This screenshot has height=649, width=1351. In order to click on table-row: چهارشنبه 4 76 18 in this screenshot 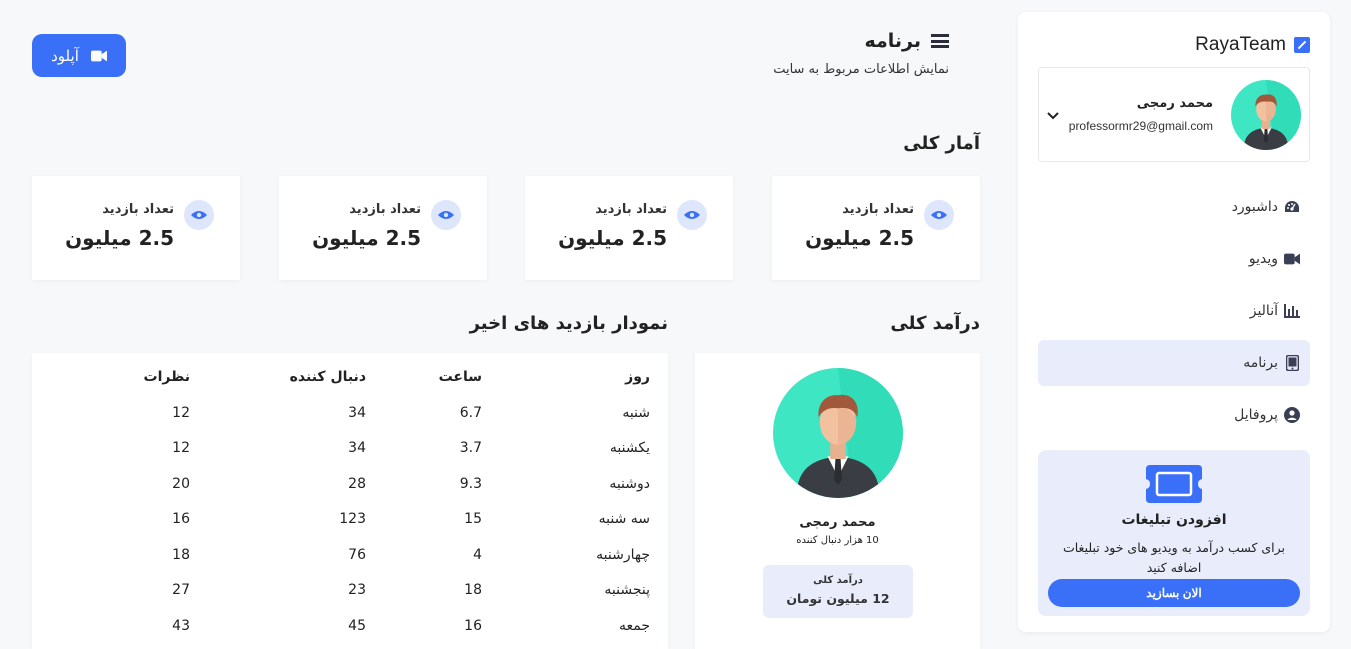, I will do `click(350, 561)`.